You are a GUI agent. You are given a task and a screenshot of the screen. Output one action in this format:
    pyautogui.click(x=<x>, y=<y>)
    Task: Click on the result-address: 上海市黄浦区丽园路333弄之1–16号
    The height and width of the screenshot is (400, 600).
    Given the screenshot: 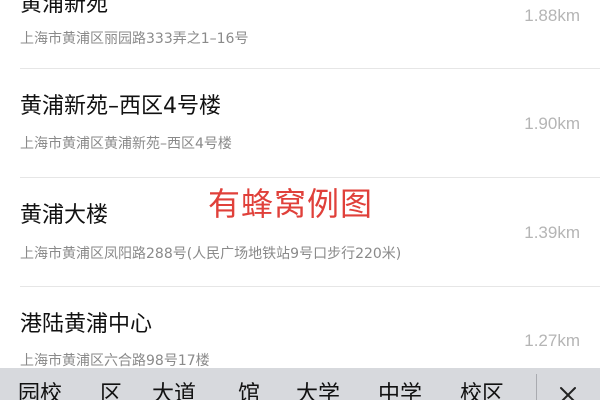 What is the action you would take?
    pyautogui.click(x=134, y=39)
    